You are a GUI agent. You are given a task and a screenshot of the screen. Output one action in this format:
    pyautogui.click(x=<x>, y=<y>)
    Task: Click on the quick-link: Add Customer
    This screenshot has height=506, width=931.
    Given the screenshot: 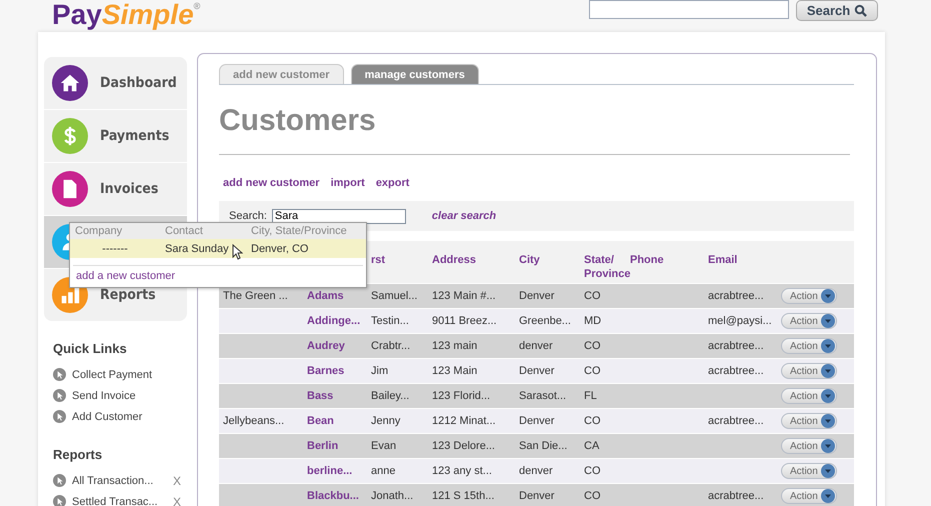 What is the action you would take?
    pyautogui.click(x=129, y=416)
    